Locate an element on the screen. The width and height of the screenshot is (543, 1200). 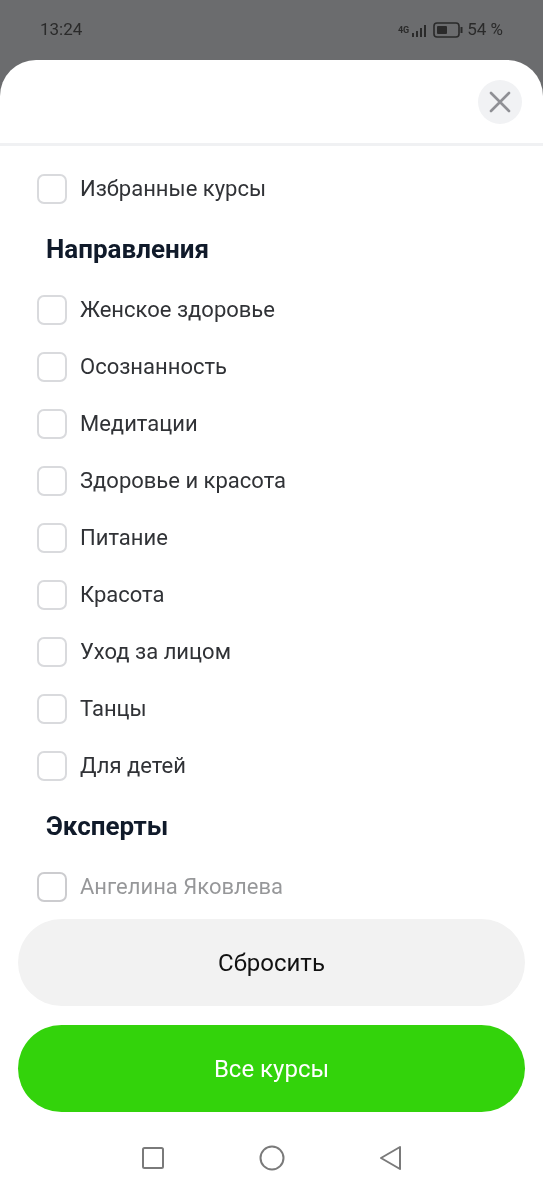
filter-label: Медитации is located at coordinates (139, 424).